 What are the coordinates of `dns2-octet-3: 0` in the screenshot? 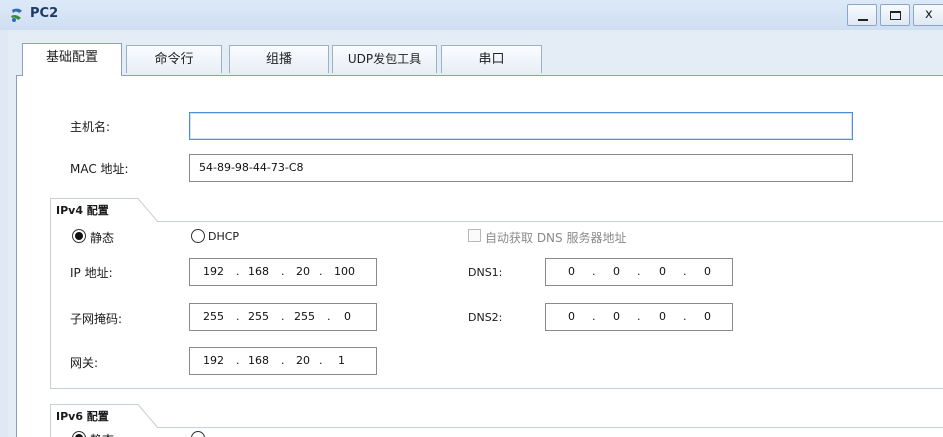 It's located at (662, 316).